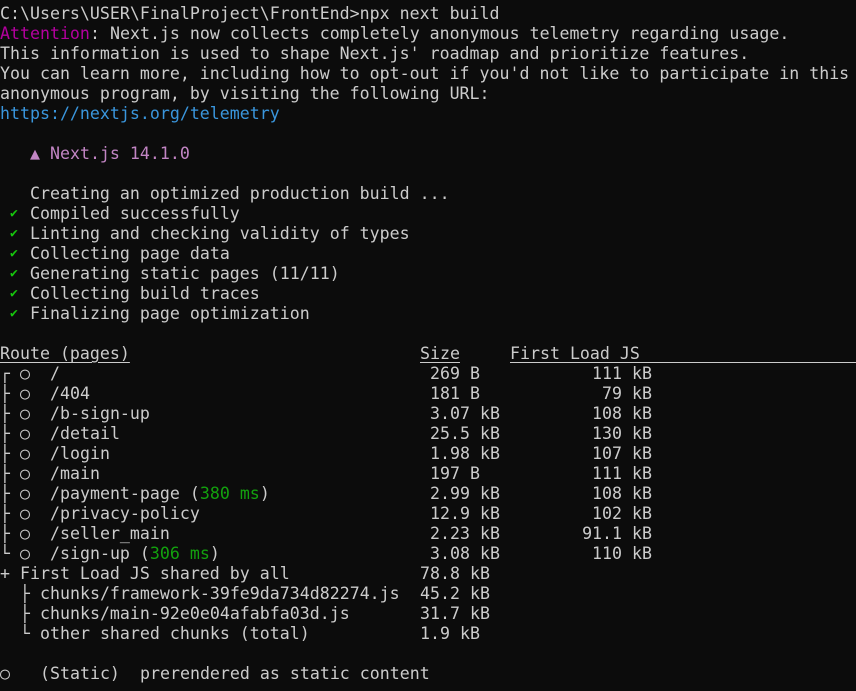 The height and width of the screenshot is (691, 856). Describe the element at coordinates (428, 274) in the screenshot. I see `build-step: ✔ Generating static pages (11/11)` at that location.